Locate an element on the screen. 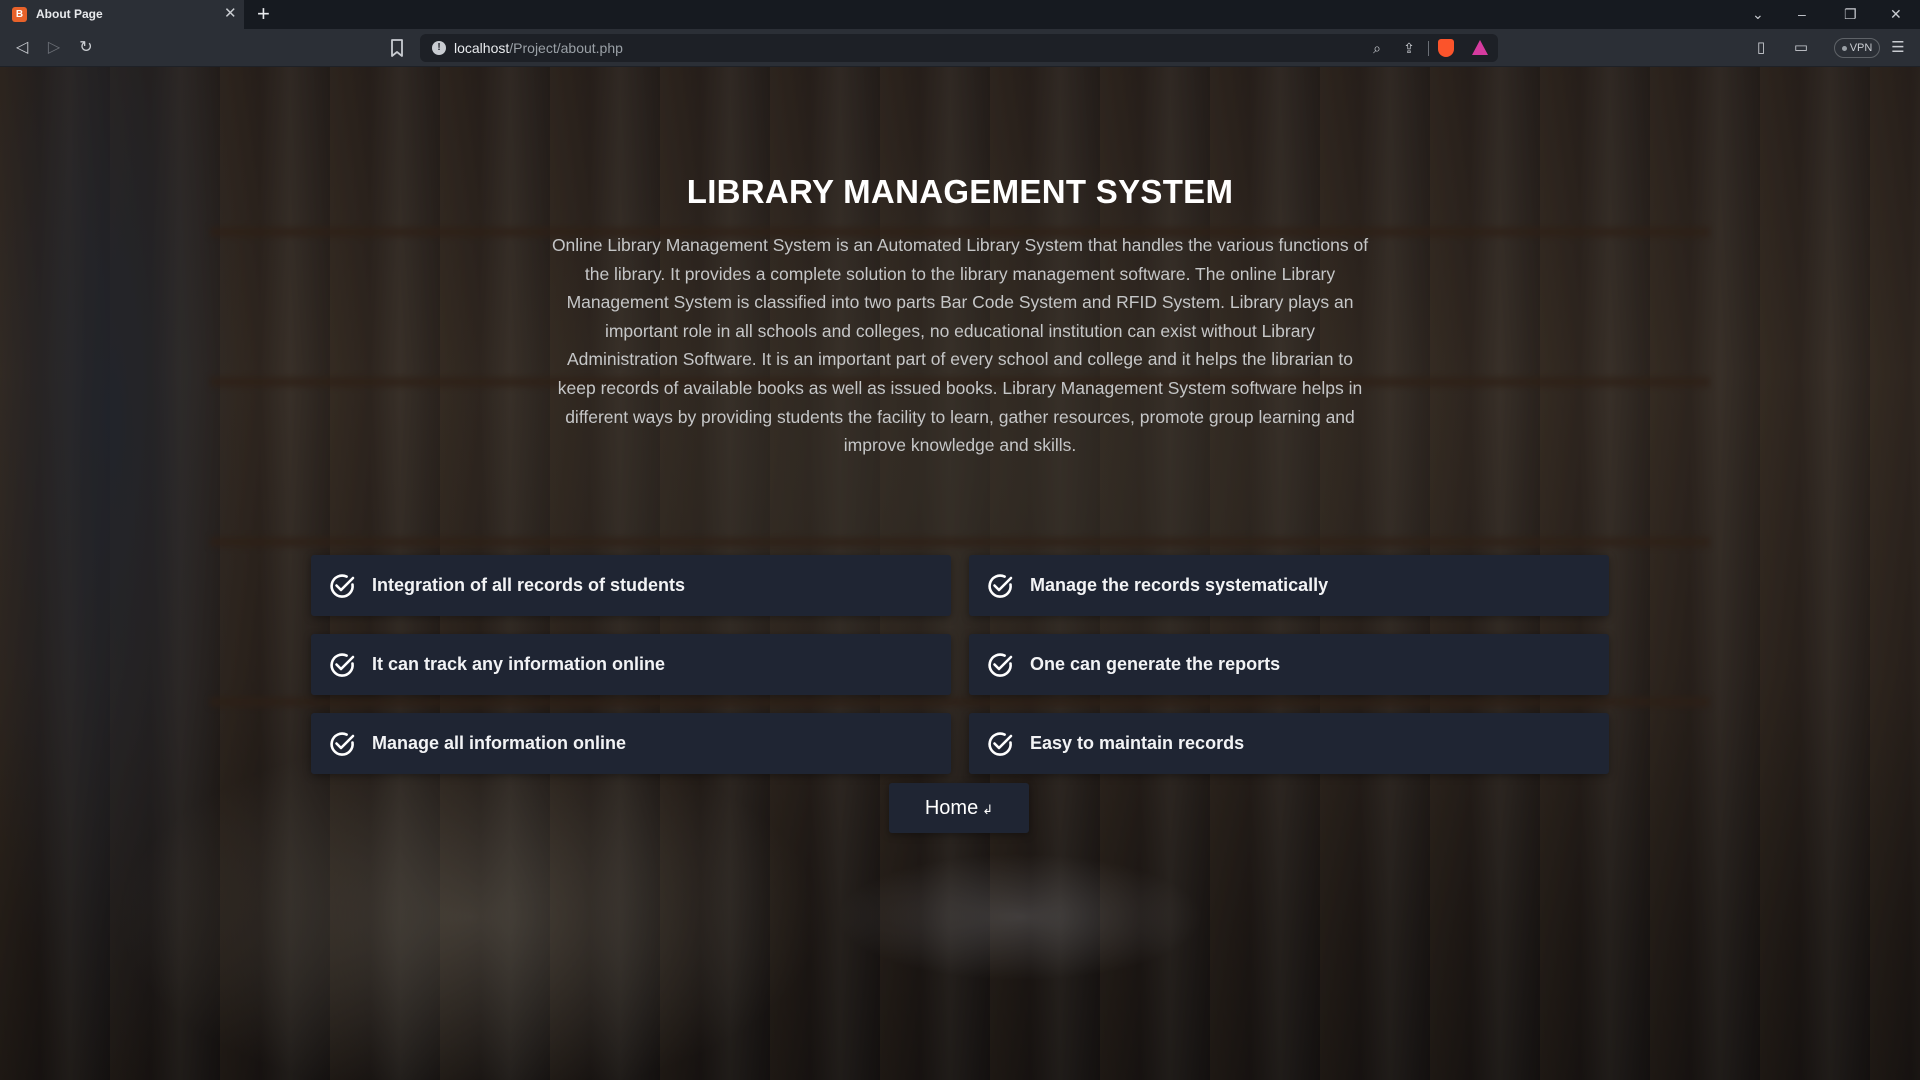  feature-label: It can track any information online is located at coordinates (519, 664).